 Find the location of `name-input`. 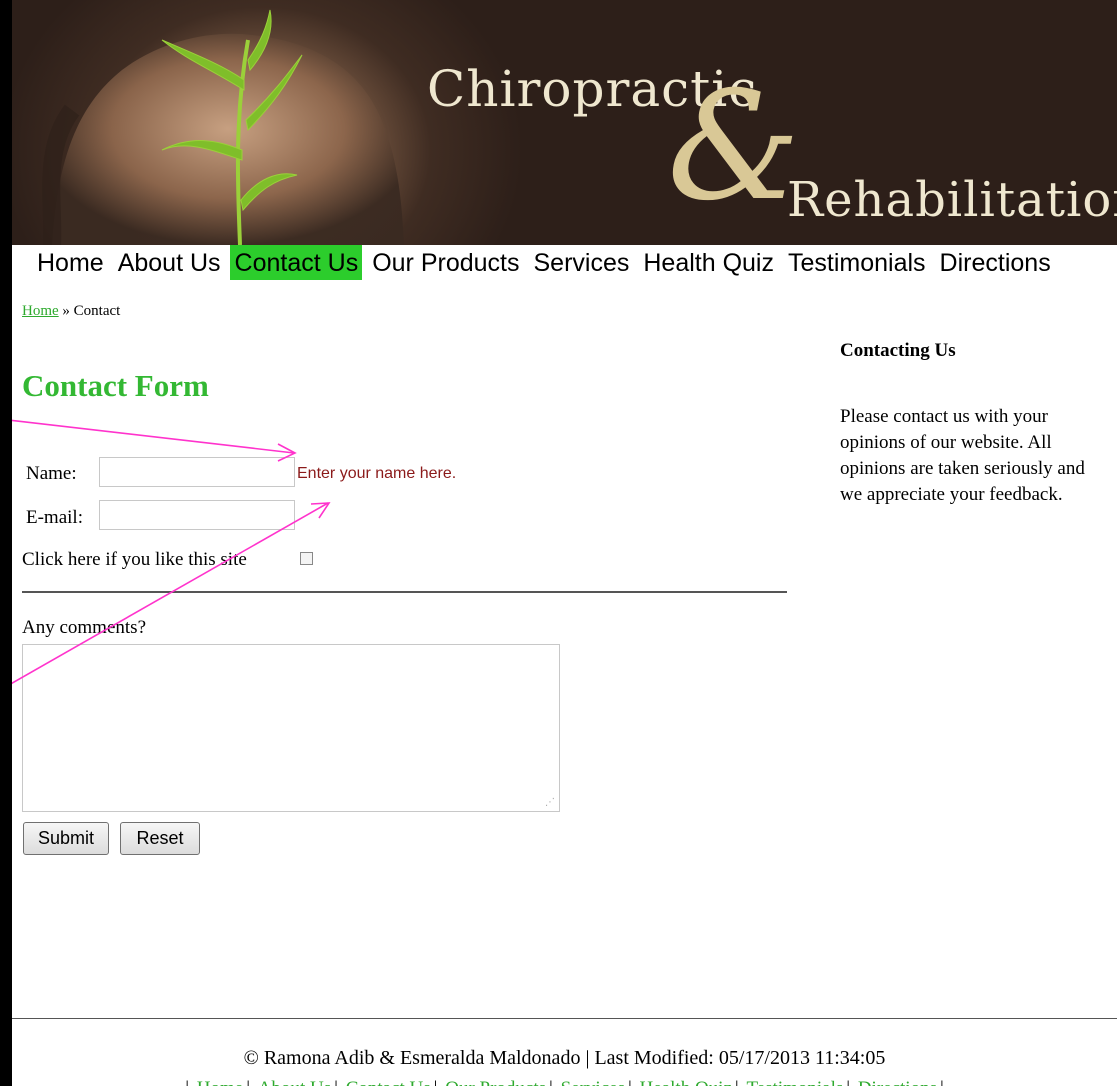

name-input is located at coordinates (197, 472).